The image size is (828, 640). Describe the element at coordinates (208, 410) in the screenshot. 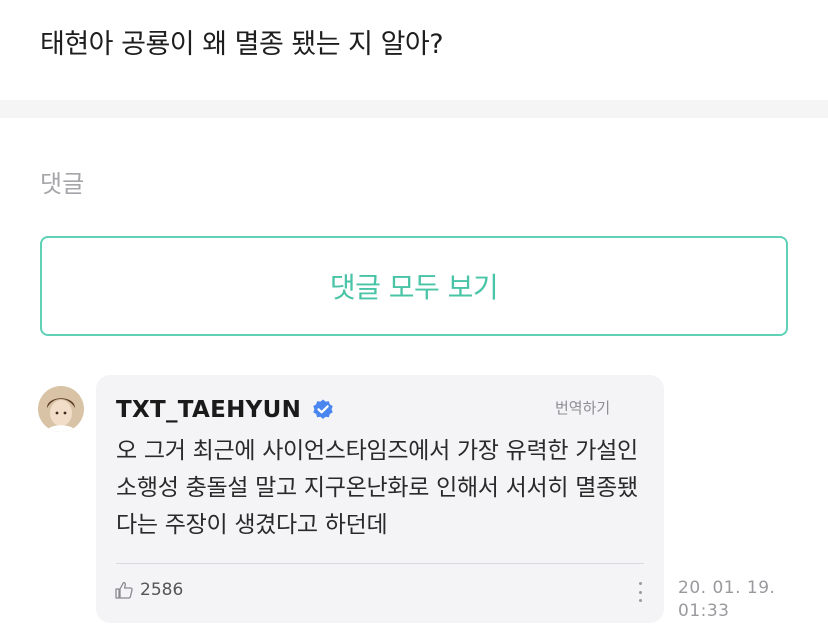

I see `author-name: TXT_TAEHYUN` at that location.